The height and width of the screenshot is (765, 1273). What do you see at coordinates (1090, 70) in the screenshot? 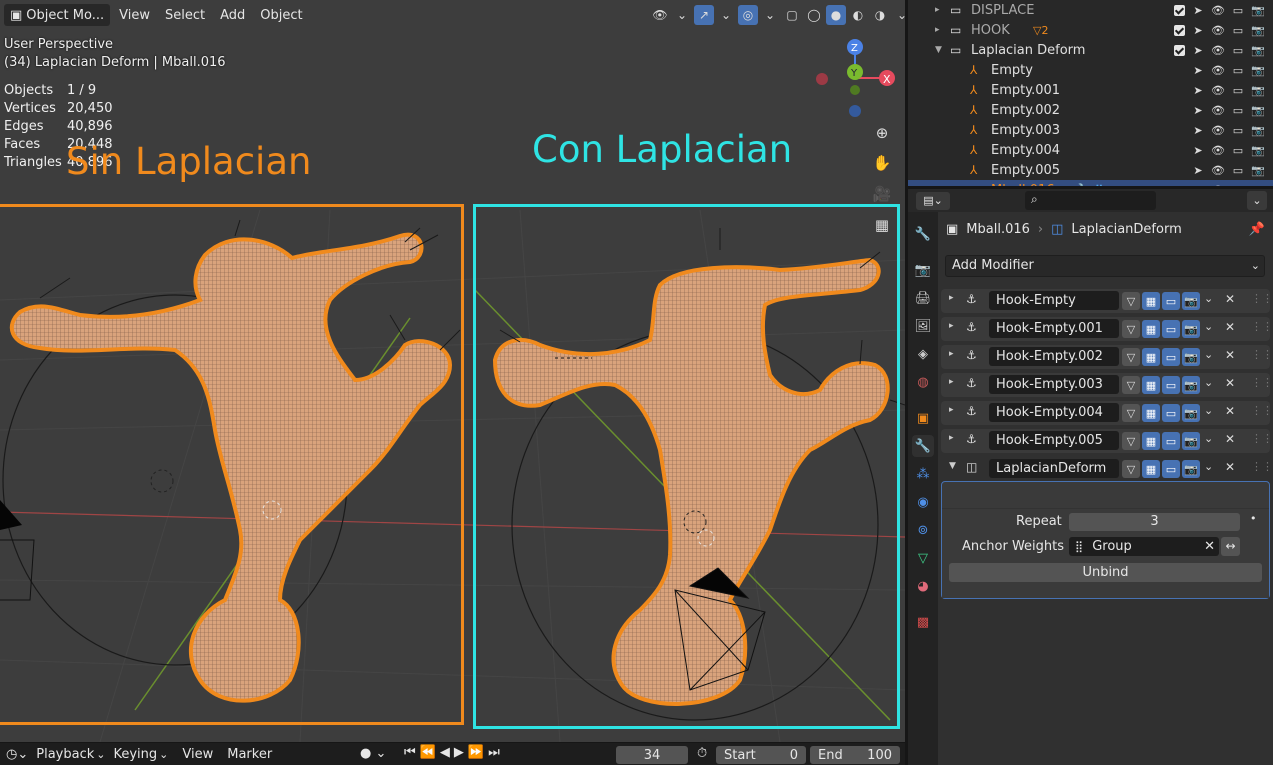
I see `outliner-row: ⅄ Empty ➤ 👁 ▭ 📷` at bounding box center [1090, 70].